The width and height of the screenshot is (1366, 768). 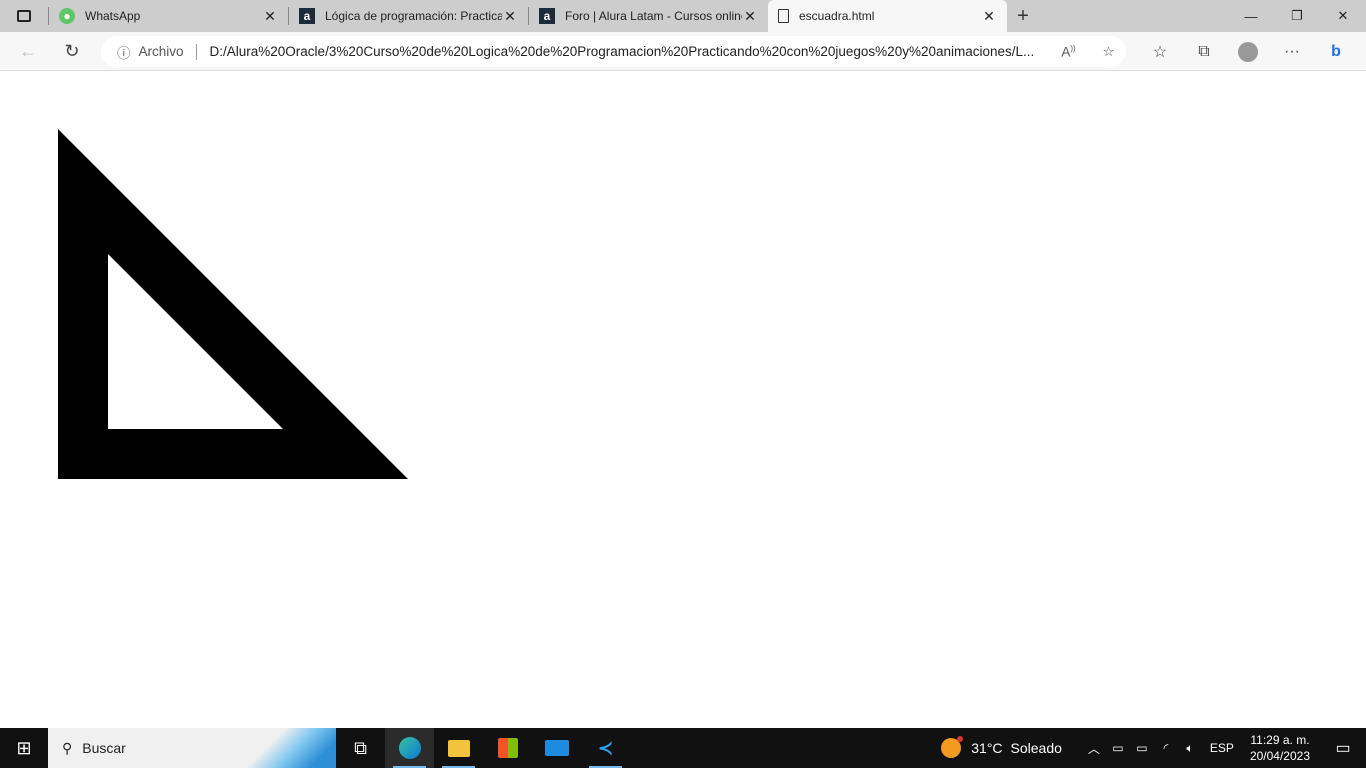 I want to click on refresh-button: ↻, so click(x=72, y=51).